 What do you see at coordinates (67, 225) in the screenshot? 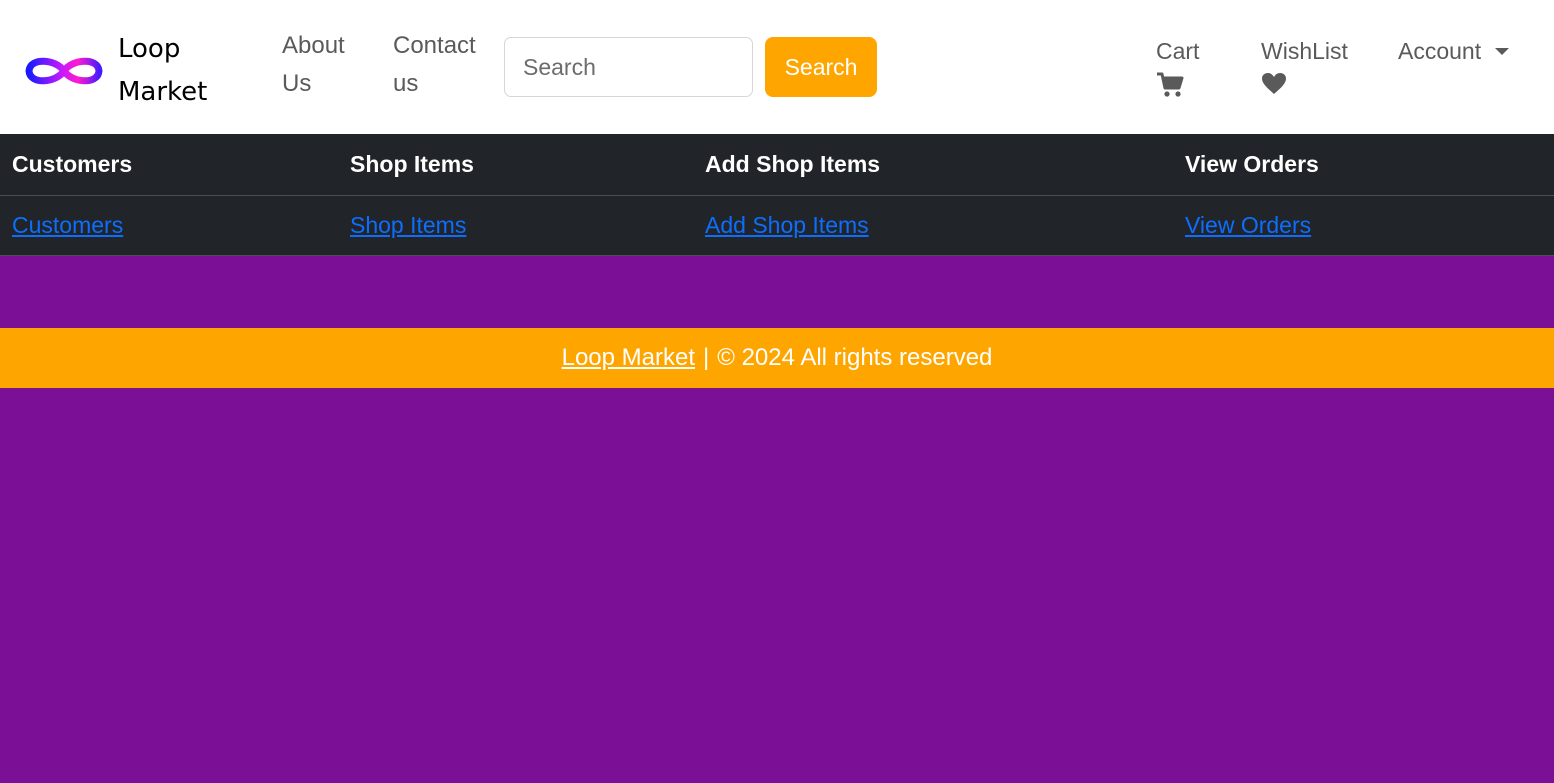
I see `customers-link: Customers` at bounding box center [67, 225].